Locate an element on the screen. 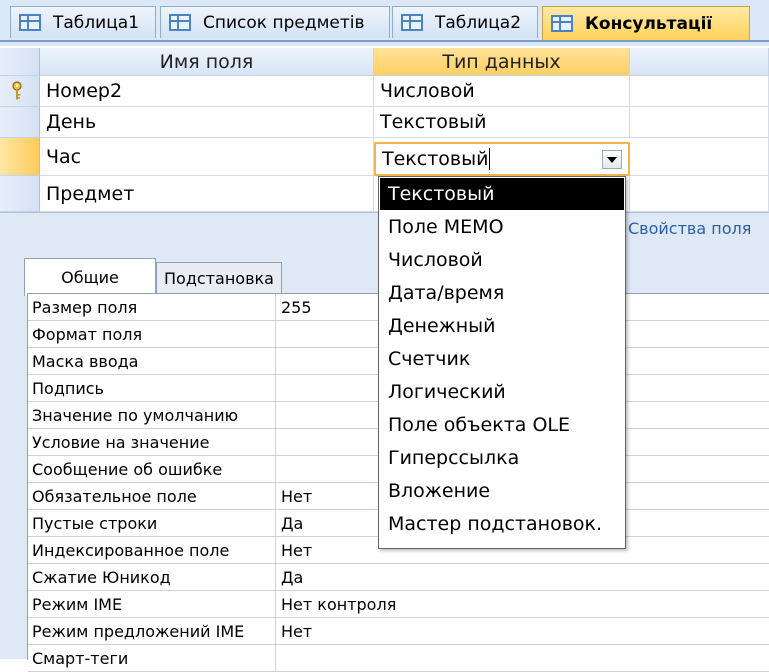 The image size is (769, 672). tab-label: Консультації is located at coordinates (649, 23).